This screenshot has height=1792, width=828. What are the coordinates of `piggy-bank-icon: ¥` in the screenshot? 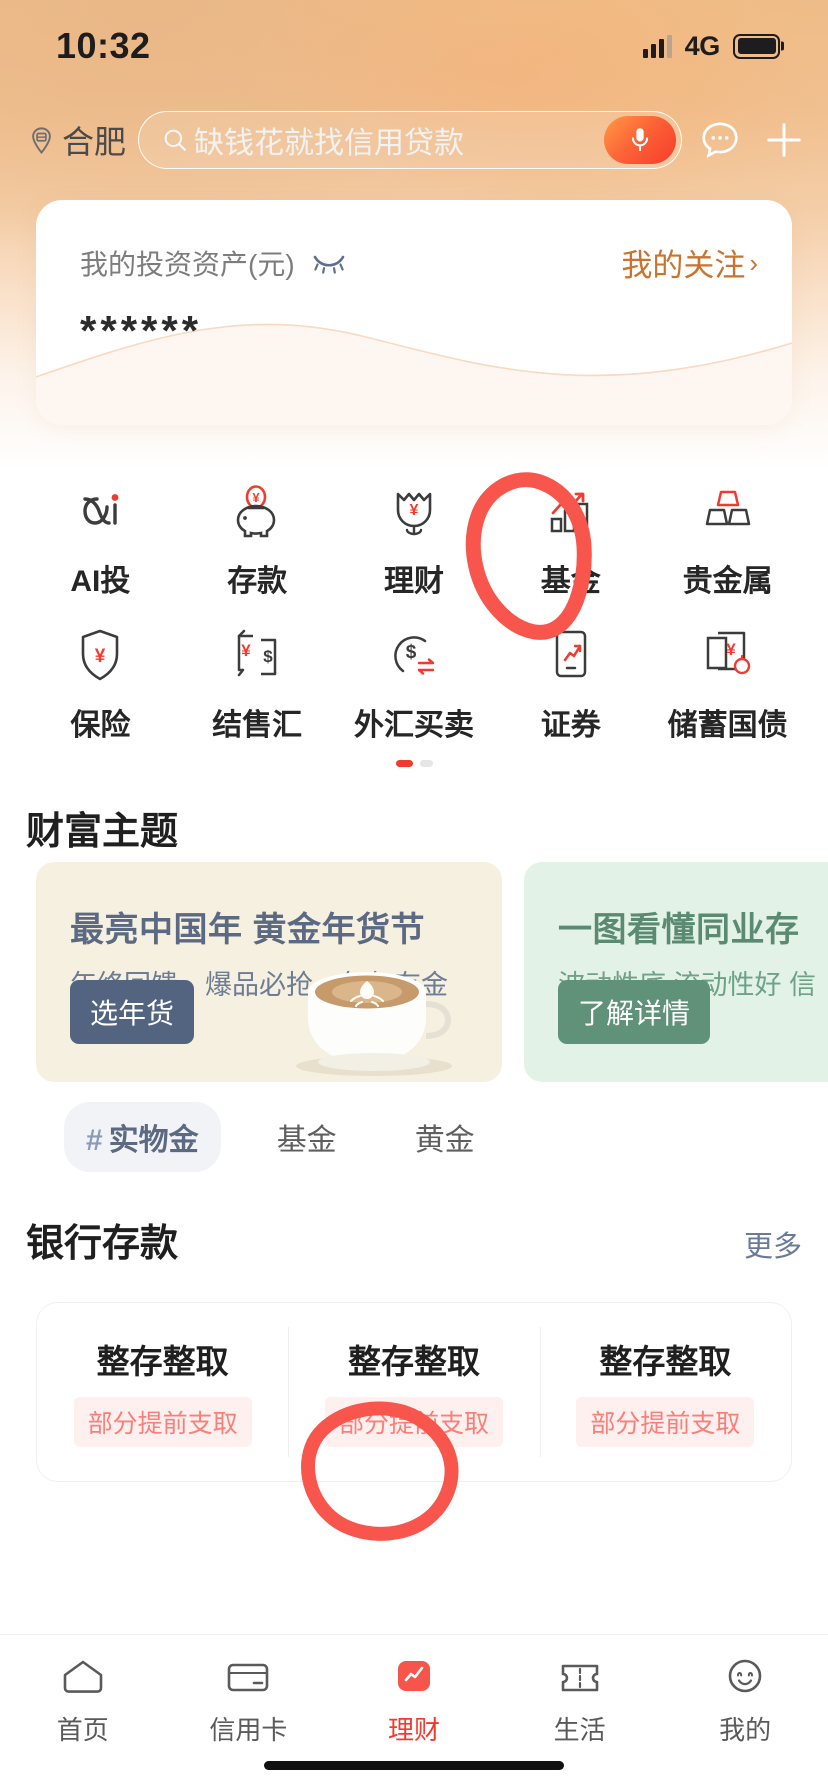 It's located at (257, 511).